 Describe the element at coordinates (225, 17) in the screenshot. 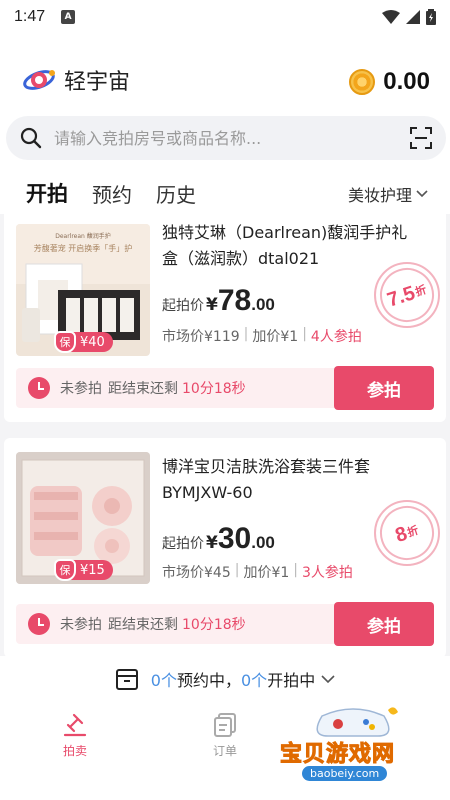

I see `status-bar: 1:47 A` at that location.